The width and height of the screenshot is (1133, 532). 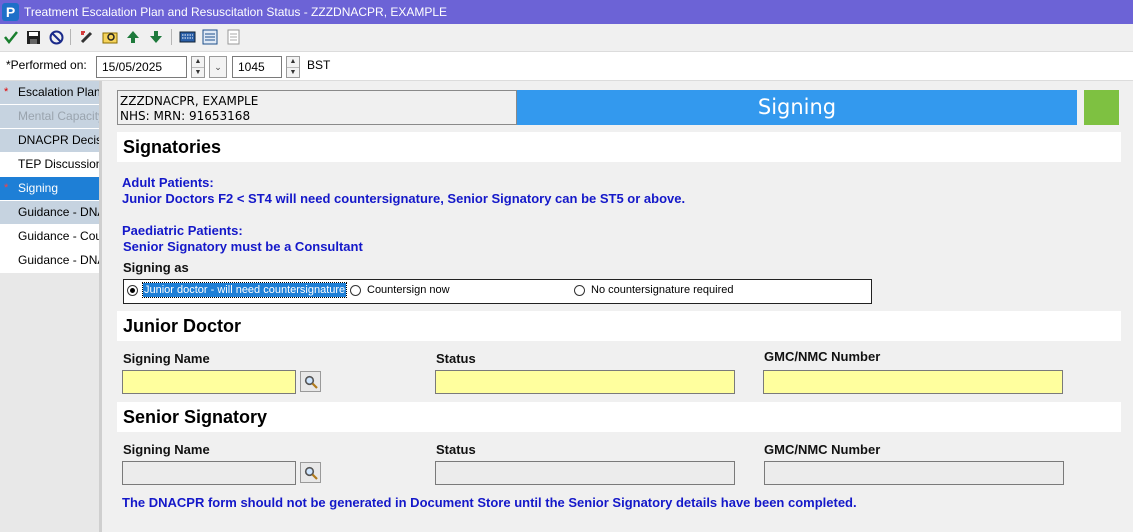 I want to click on time-spinner: ▲ ▼, so click(x=293, y=67).